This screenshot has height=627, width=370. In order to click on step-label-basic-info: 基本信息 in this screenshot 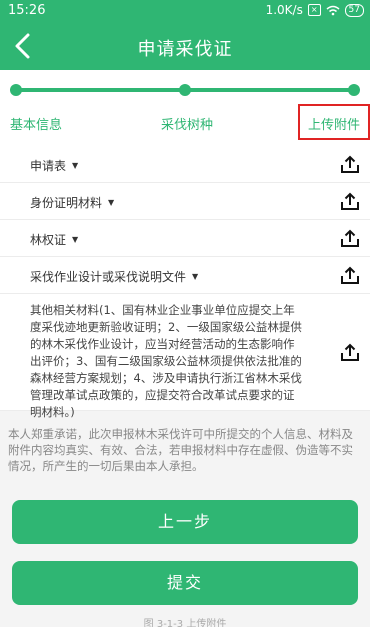, I will do `click(36, 125)`.